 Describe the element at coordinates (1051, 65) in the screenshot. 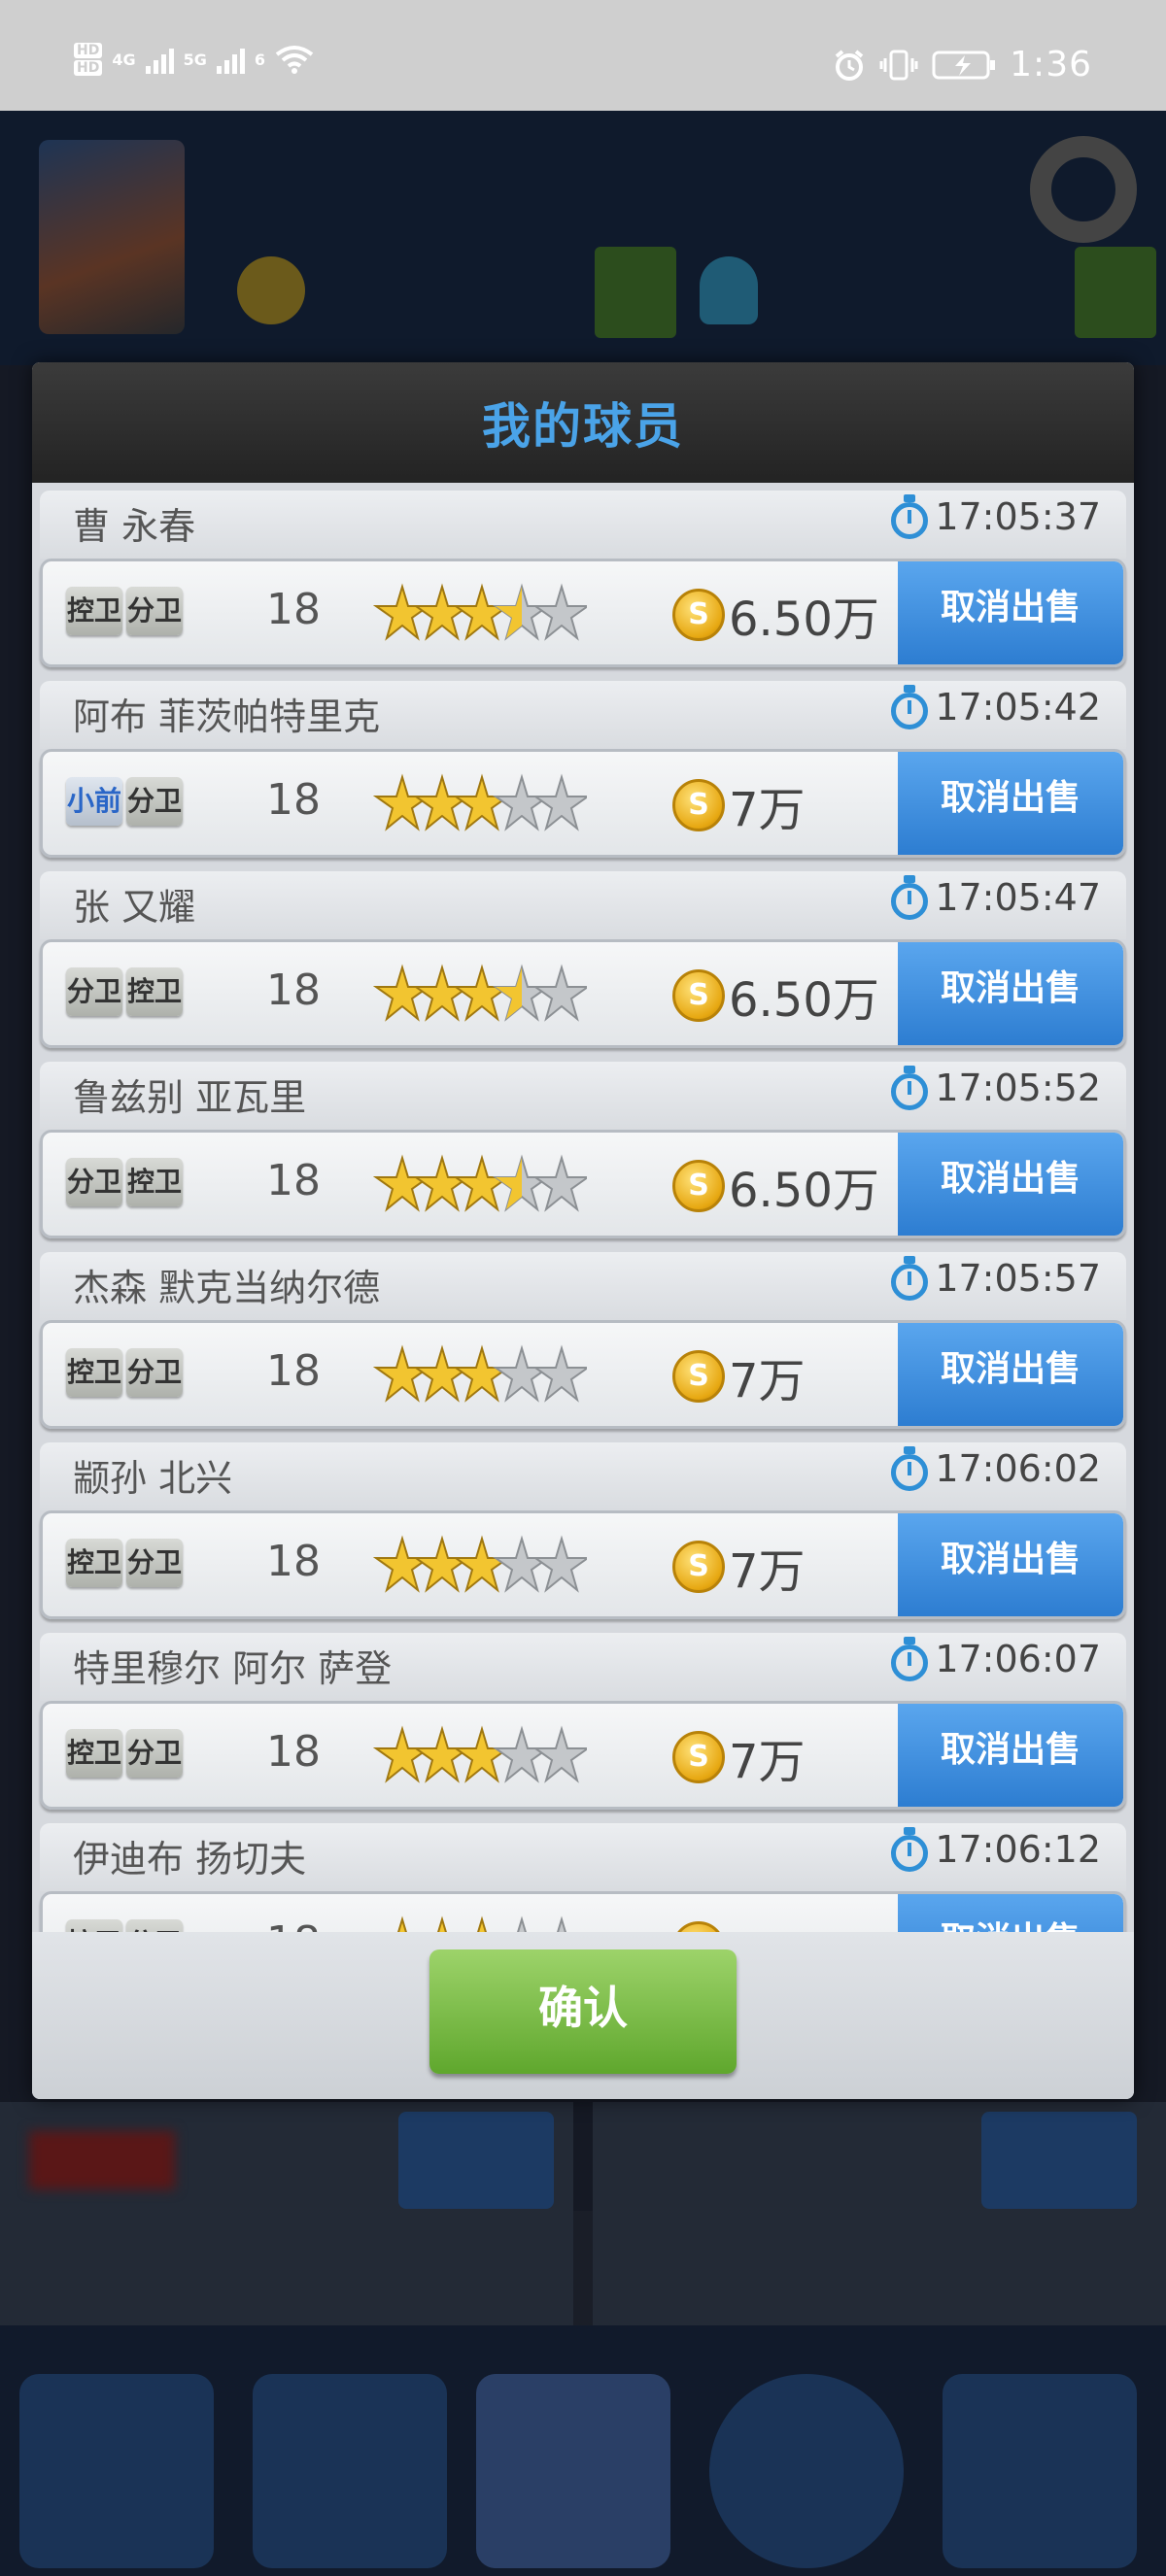

I see `clock: 1:36` at that location.